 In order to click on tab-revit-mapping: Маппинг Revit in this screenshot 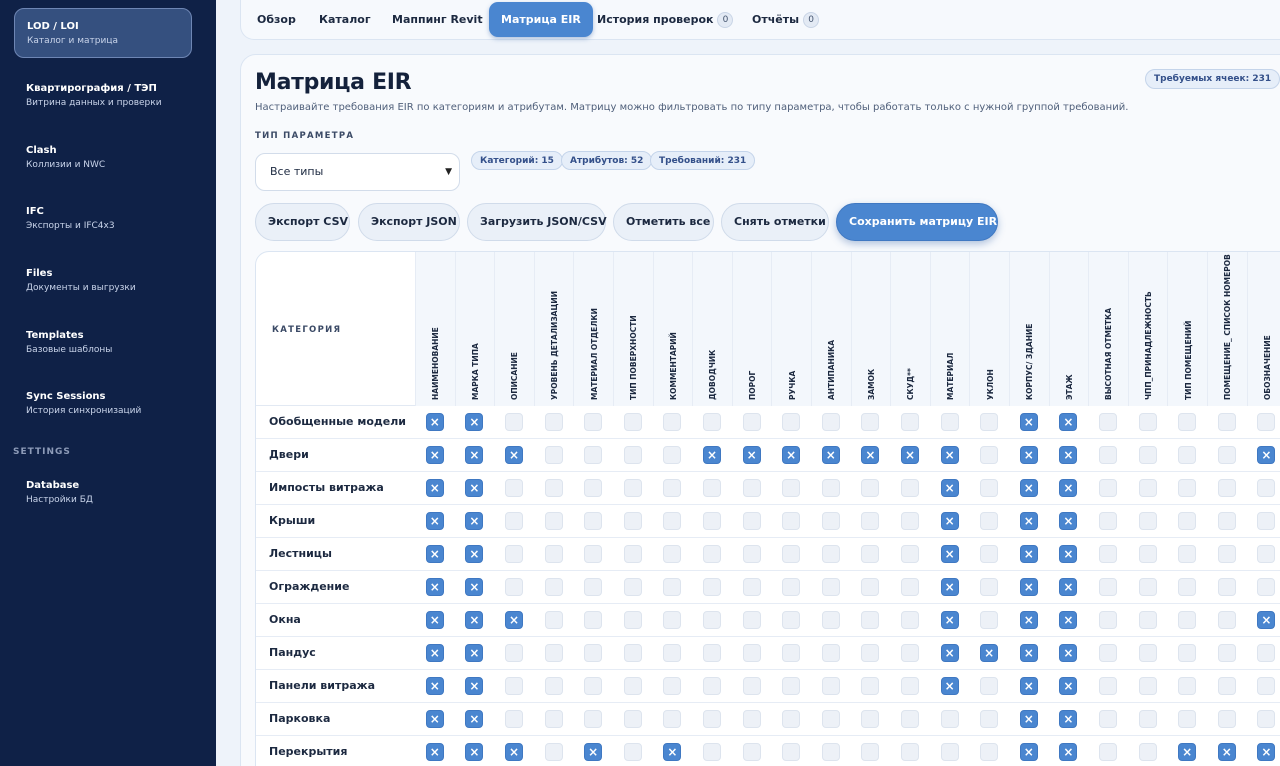, I will do `click(437, 19)`.